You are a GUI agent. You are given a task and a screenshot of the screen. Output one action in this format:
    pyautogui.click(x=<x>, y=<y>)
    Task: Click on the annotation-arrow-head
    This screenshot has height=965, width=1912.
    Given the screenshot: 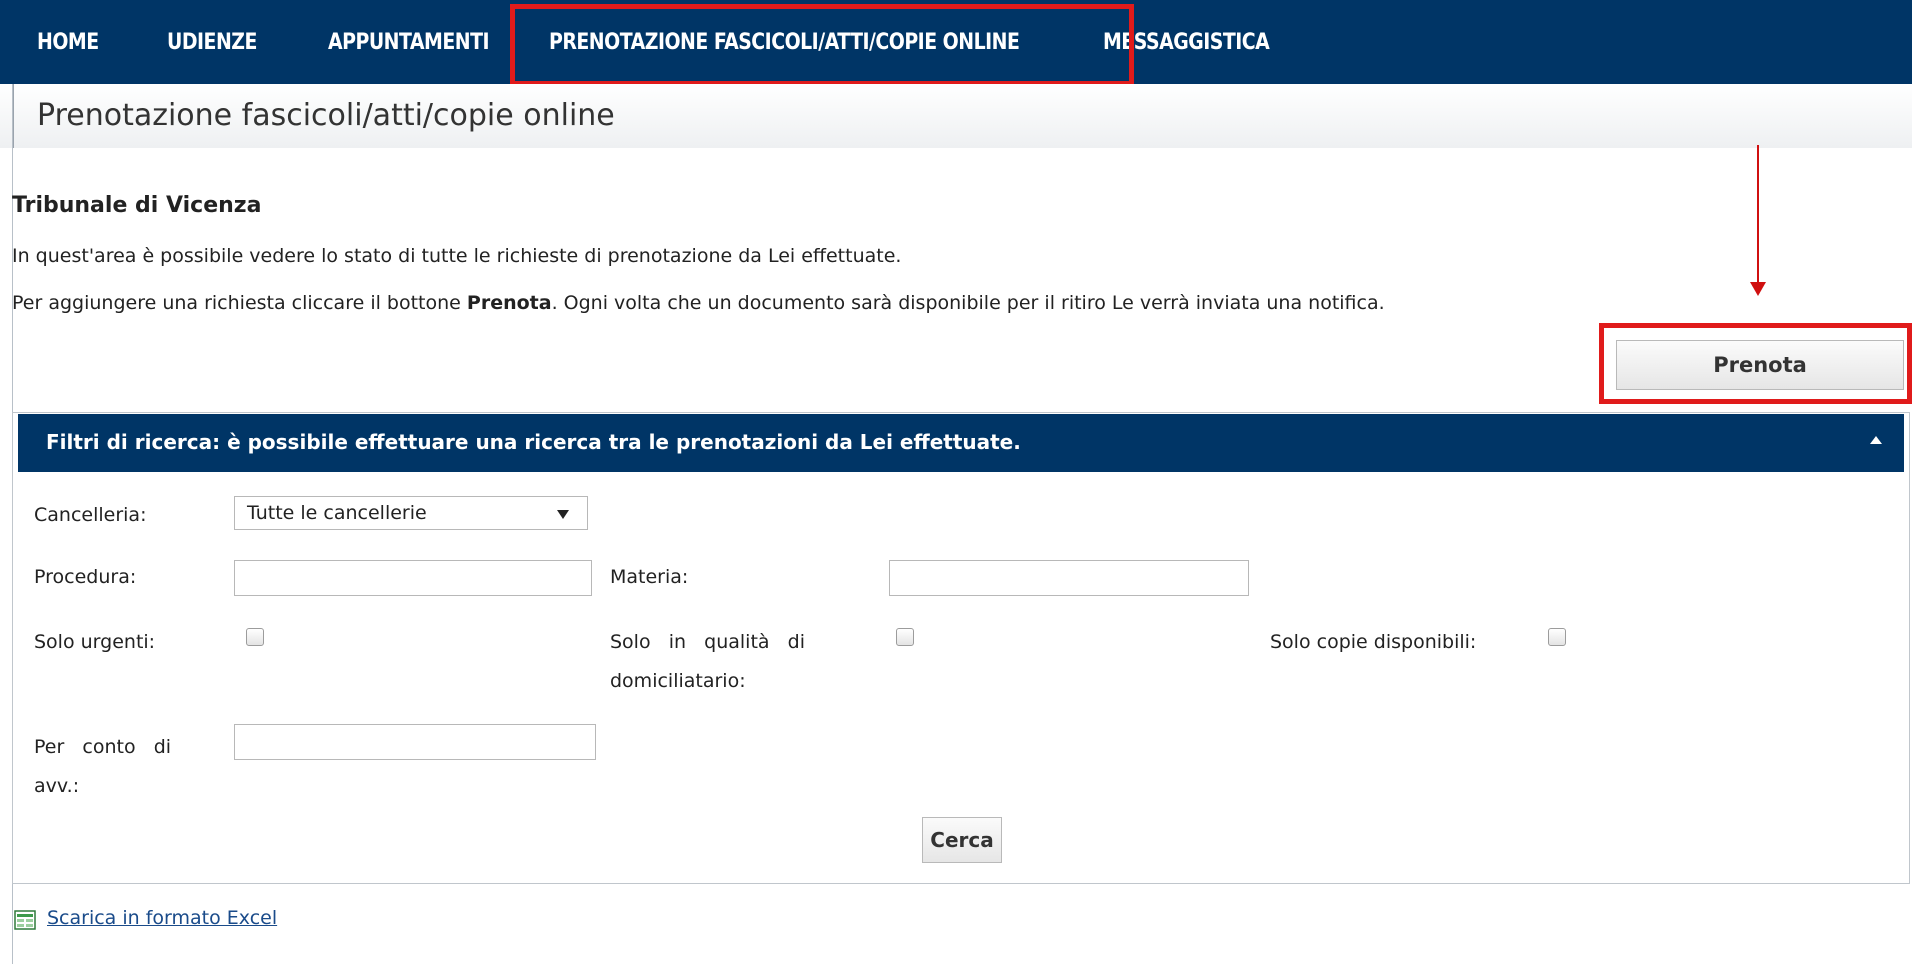 What is the action you would take?
    pyautogui.click(x=1758, y=289)
    